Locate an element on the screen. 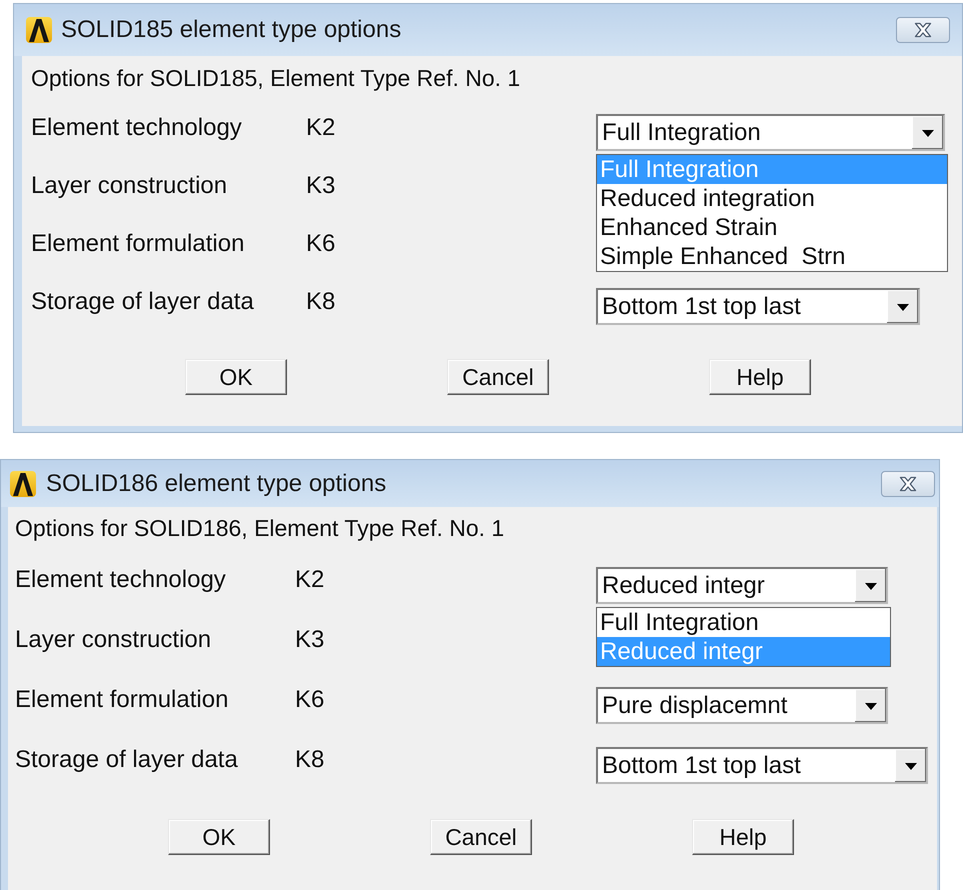 This screenshot has width=963, height=890. dropdown: Pure displacemnt is located at coordinates (742, 705).